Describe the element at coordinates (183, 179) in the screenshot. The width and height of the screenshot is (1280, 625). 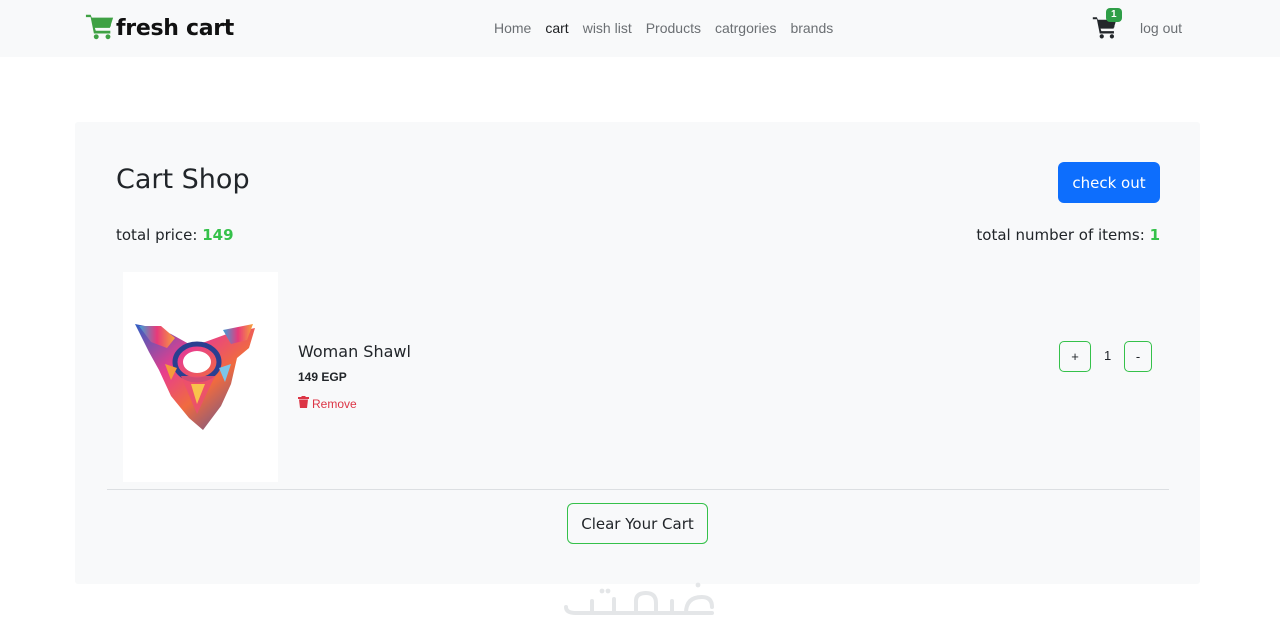
I see `page-title: Cart Shop` at that location.